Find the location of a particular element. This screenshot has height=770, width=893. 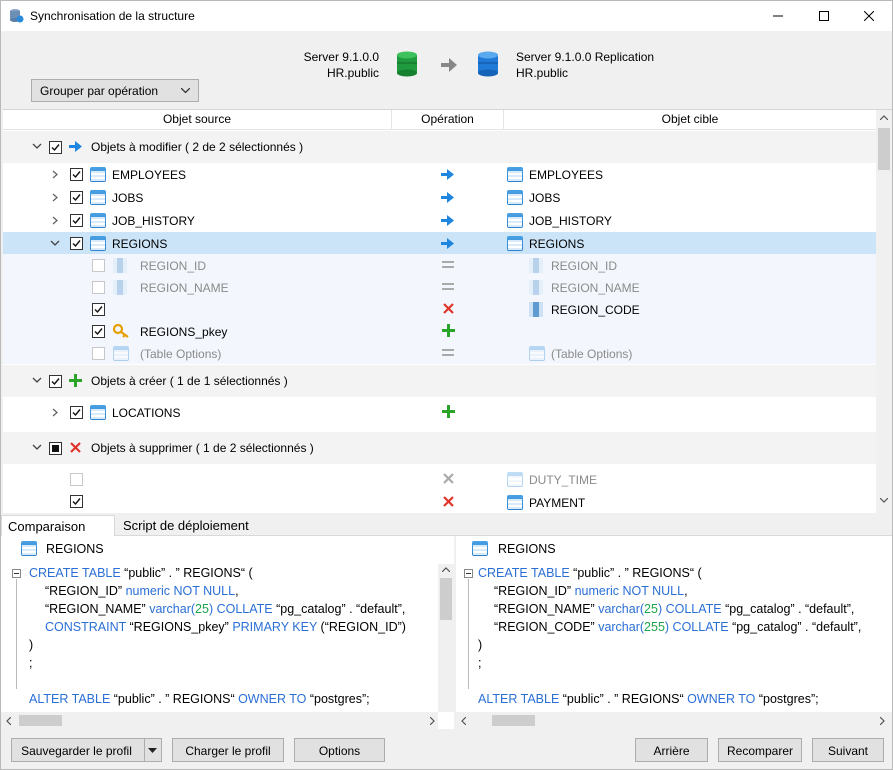

grid-header: Objet source Opération Objet cible is located at coordinates (439, 120).